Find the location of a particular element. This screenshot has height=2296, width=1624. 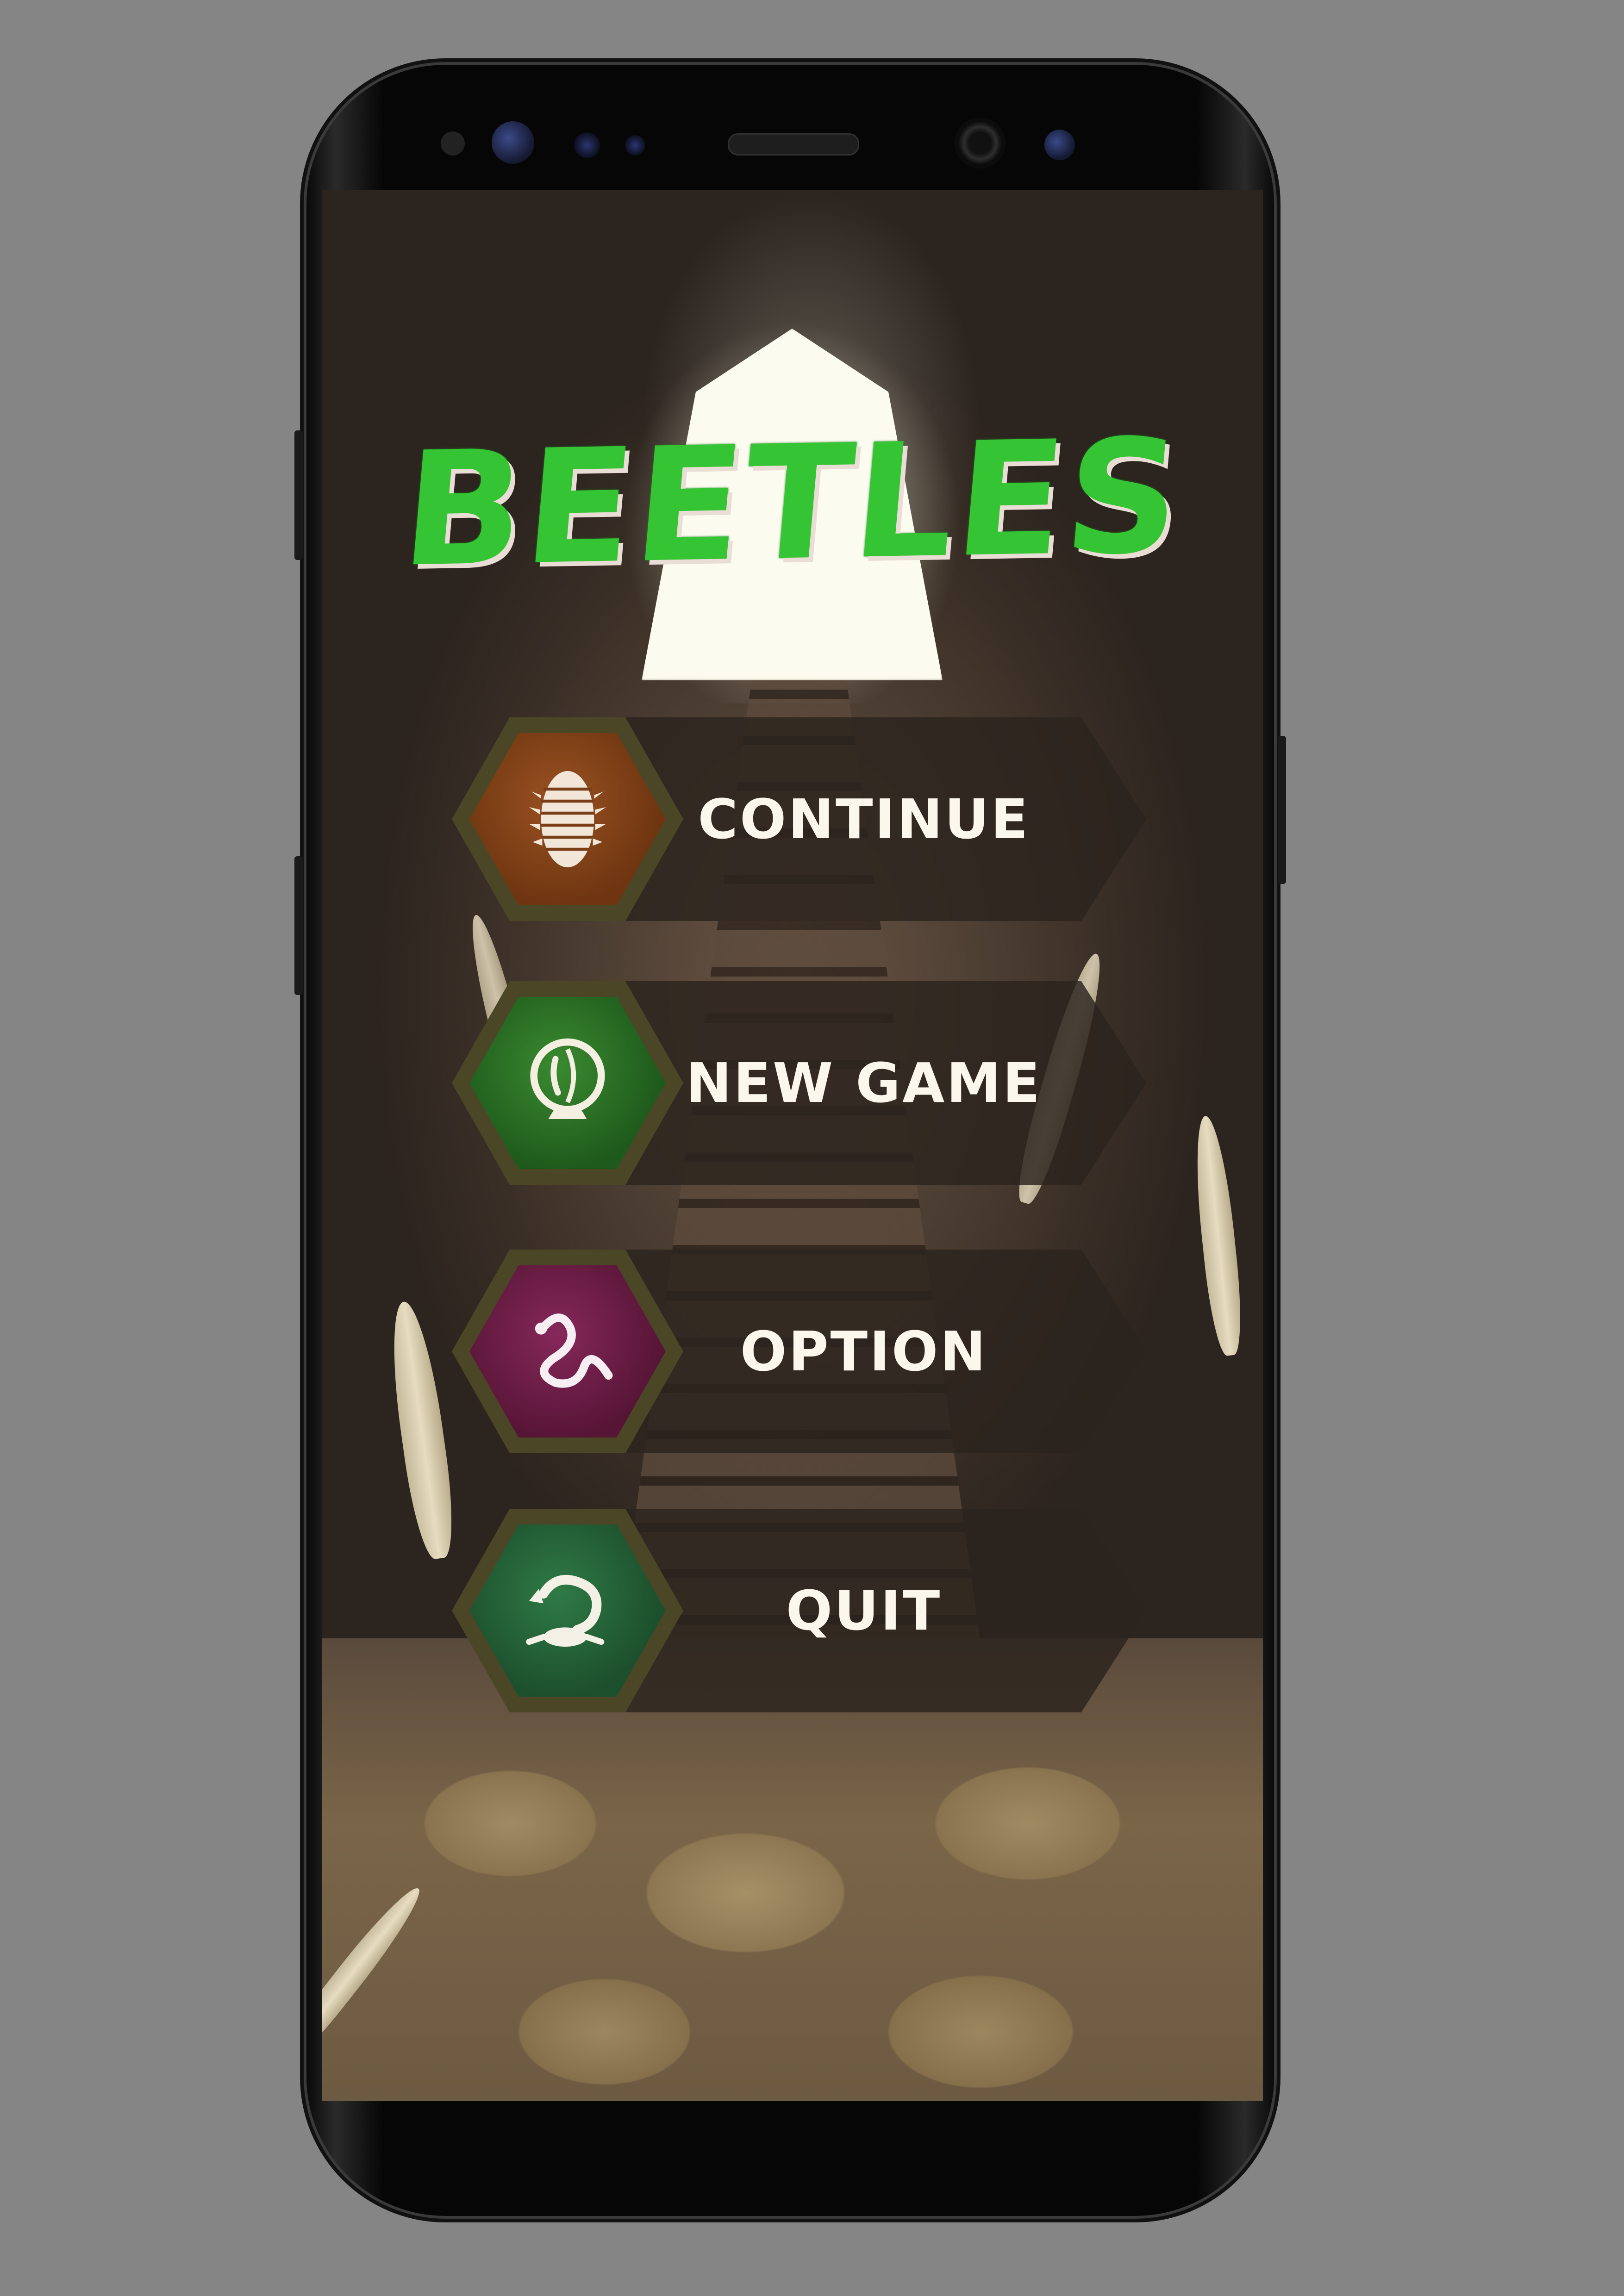

game-title: BEETLES is located at coordinates (792, 504).